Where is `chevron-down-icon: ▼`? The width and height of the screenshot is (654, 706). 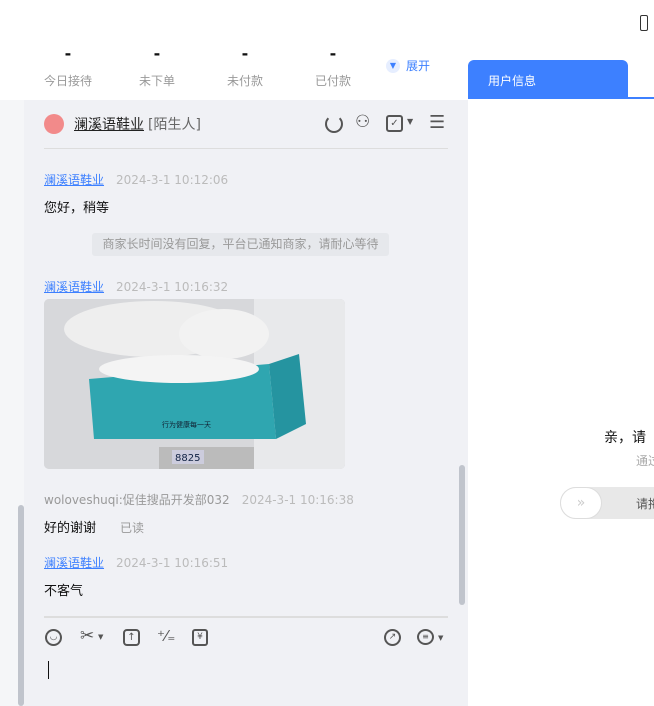 chevron-down-icon: ▼ is located at coordinates (393, 65).